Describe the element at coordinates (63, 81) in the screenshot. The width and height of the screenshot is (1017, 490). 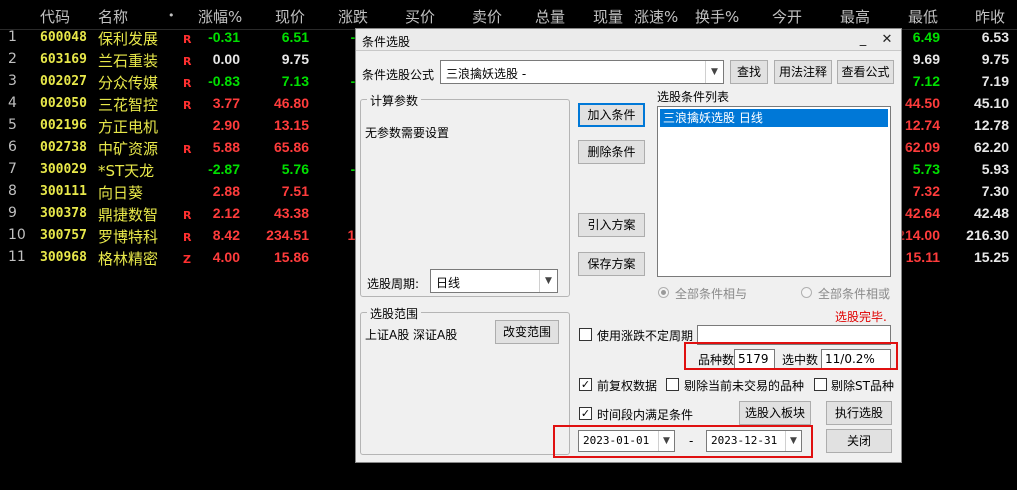
I see `stock-code: 002027` at that location.